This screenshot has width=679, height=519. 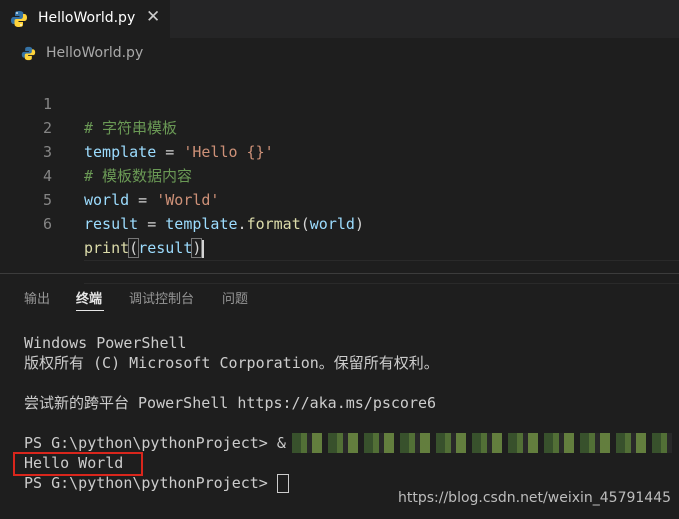 I want to click on tab-helloworld: HelloWorld.py ✕, so click(x=85, y=19).